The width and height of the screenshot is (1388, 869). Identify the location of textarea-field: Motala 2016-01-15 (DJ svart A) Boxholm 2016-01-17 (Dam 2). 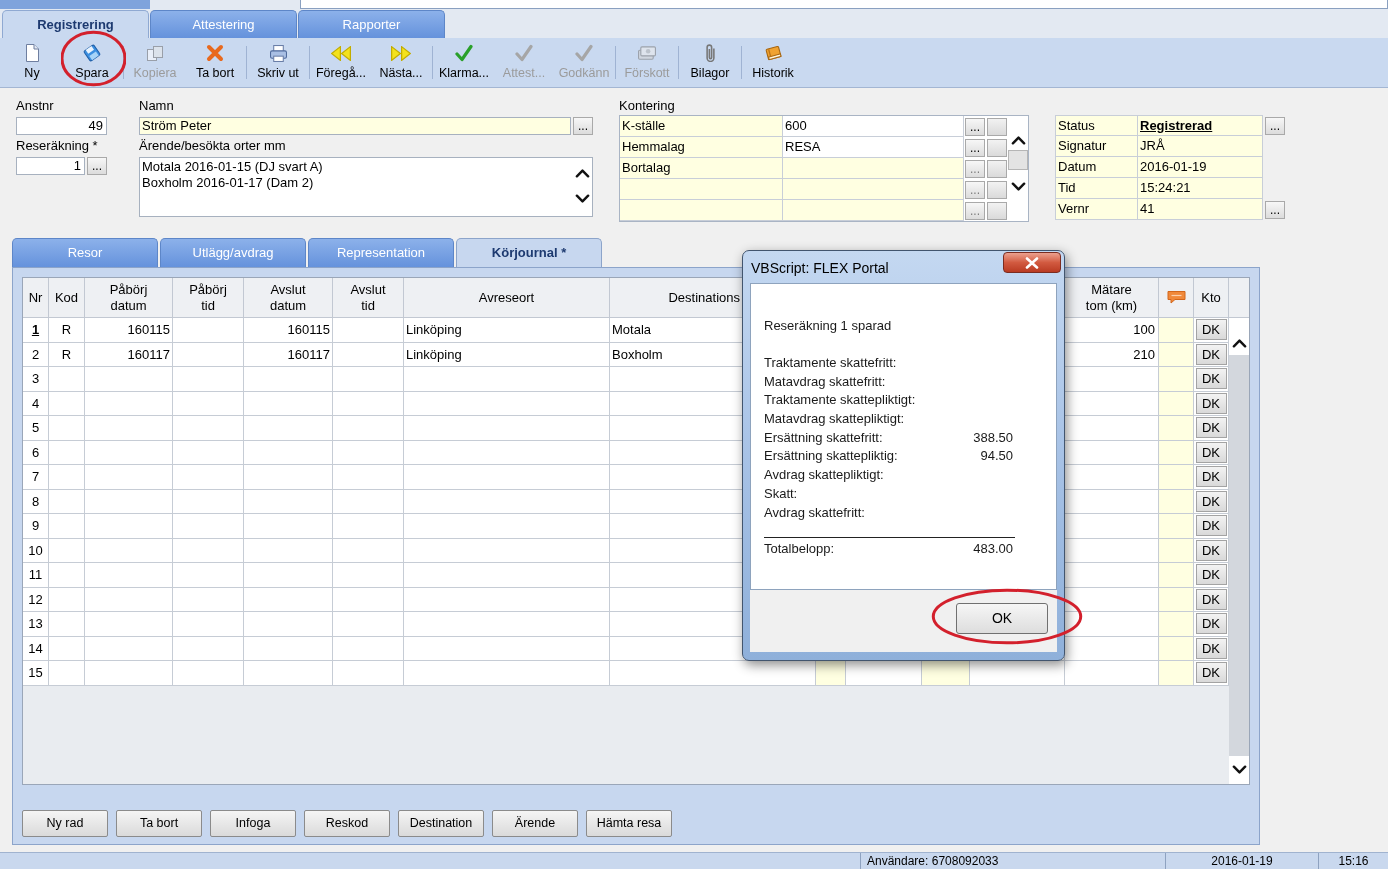
(366, 187).